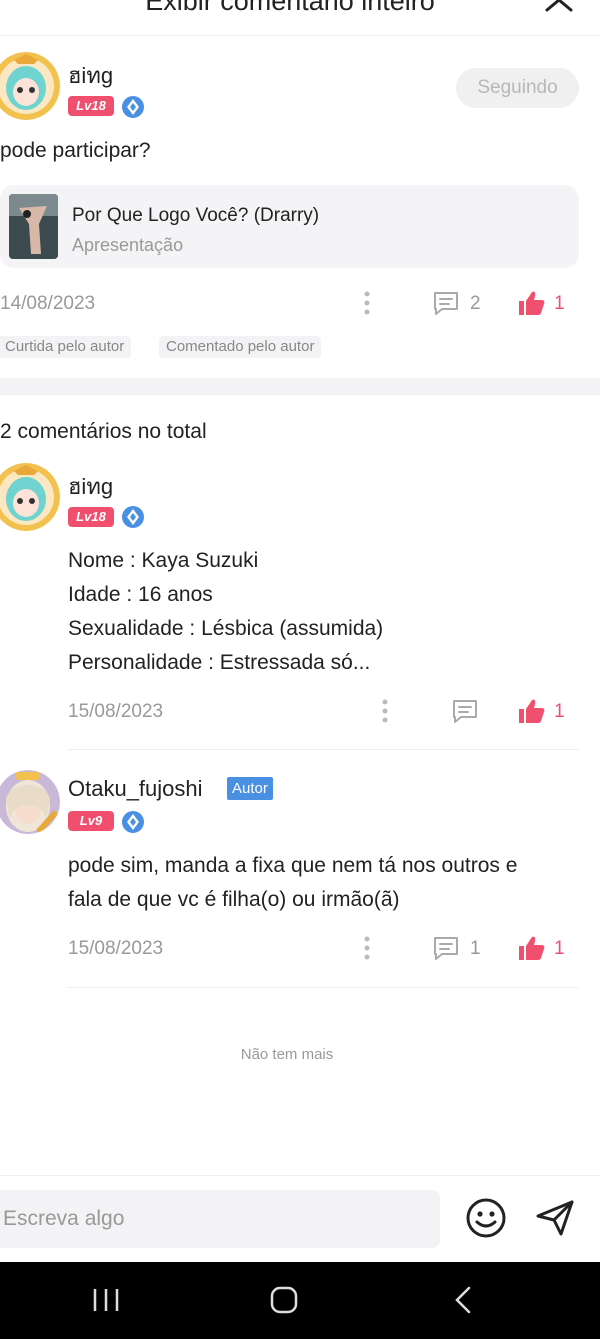 Image resolution: width=600 pixels, height=1339 pixels. What do you see at coordinates (517, 88) in the screenshot?
I see `follow-button: Seguindo` at bounding box center [517, 88].